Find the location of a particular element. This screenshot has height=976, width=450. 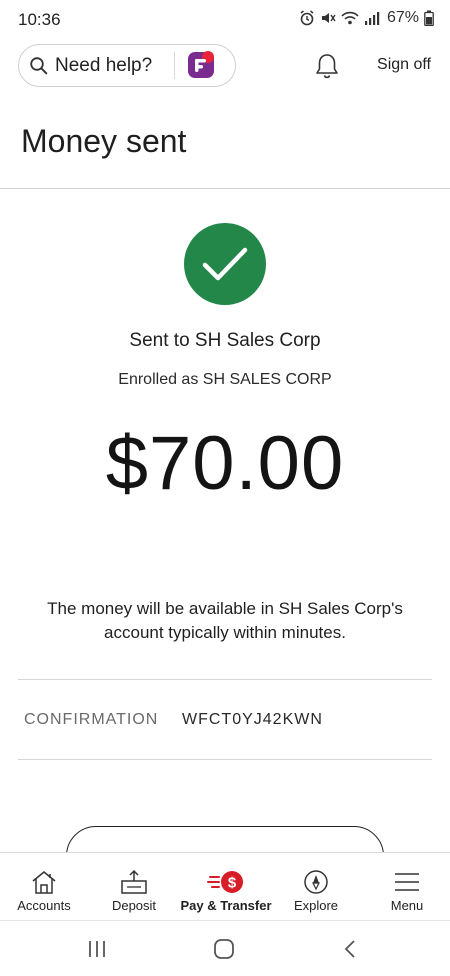

page-title: Money sent is located at coordinates (104, 141).